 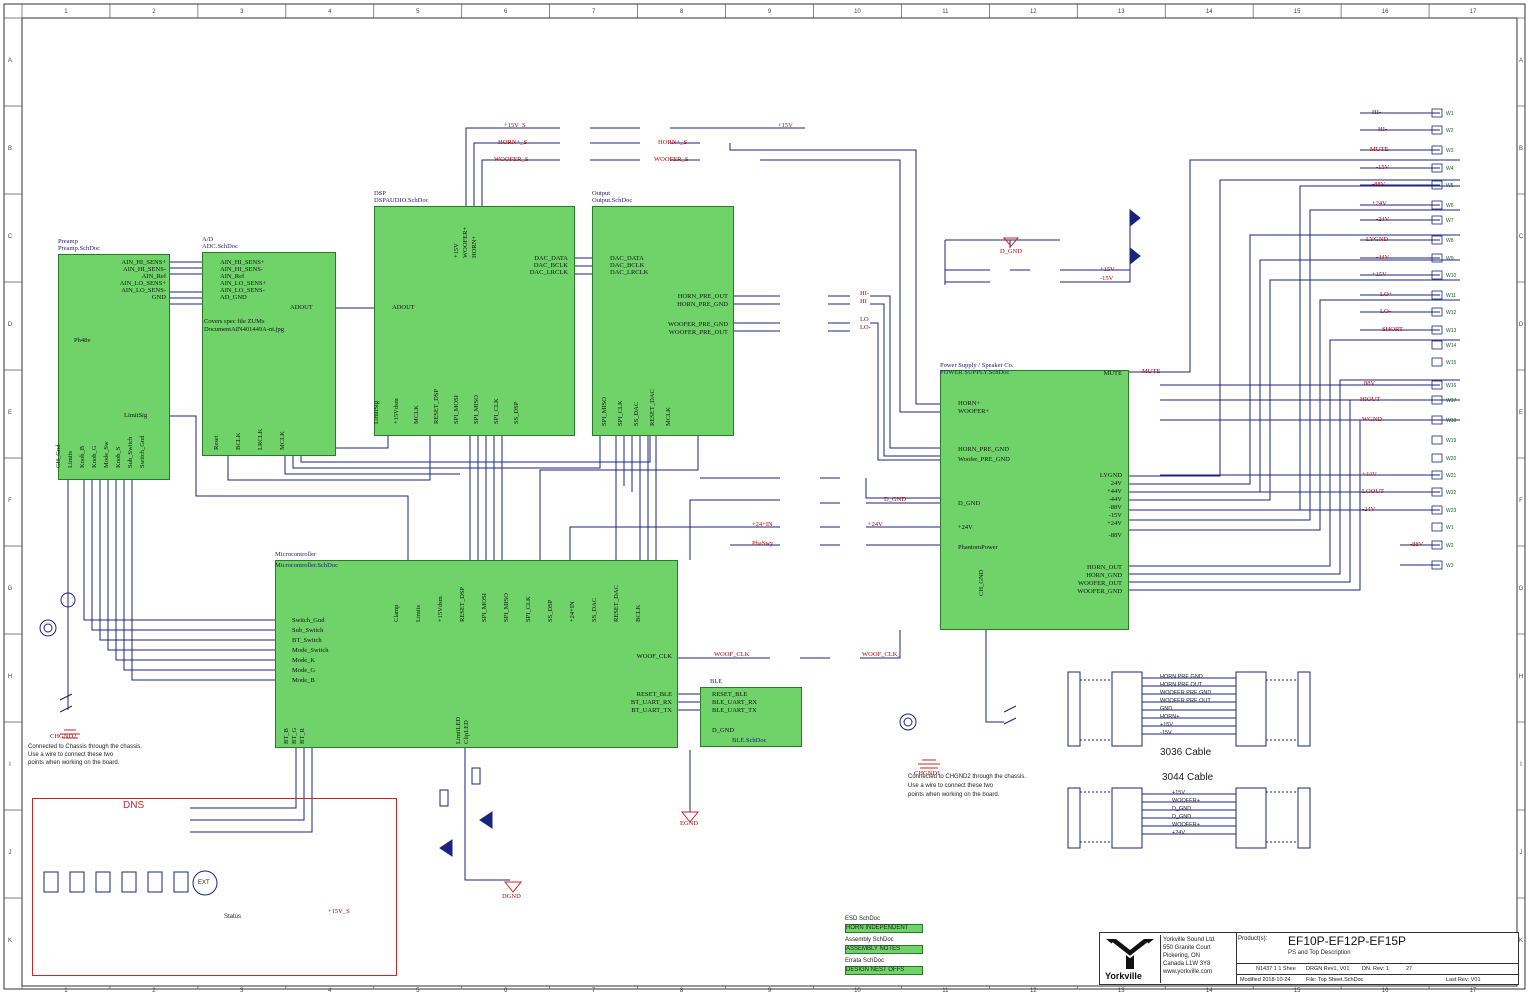 What do you see at coordinates (1450, 221) in the screenshot?
I see `connector-label-6: W7` at bounding box center [1450, 221].